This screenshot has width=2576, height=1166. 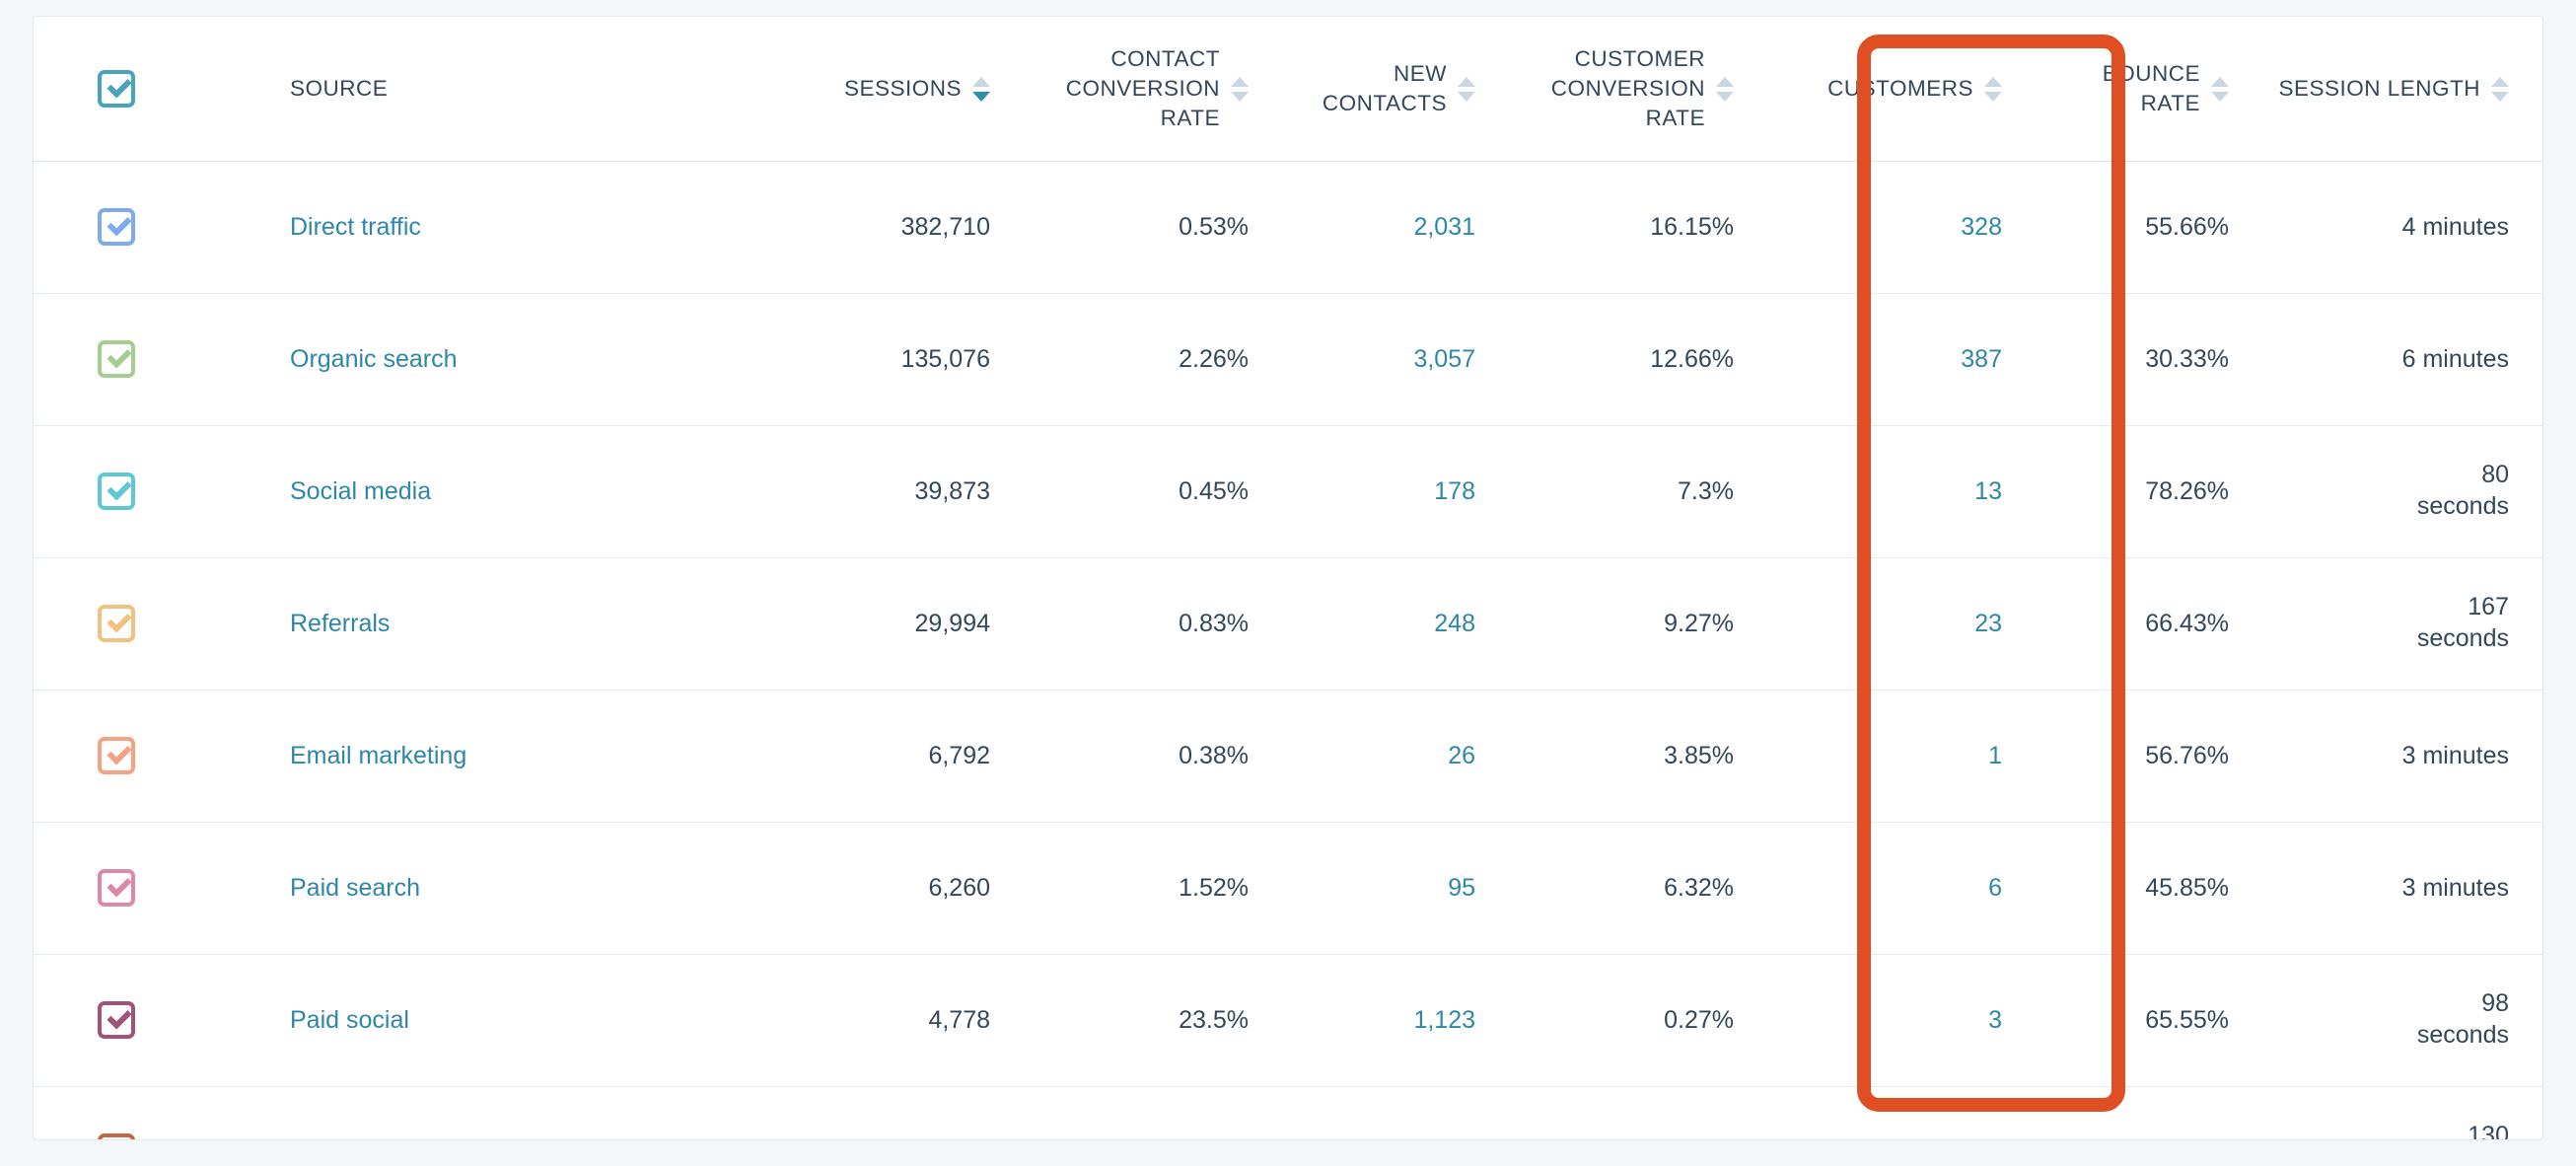 What do you see at coordinates (378, 755) in the screenshot?
I see `source-link: Email marketing` at bounding box center [378, 755].